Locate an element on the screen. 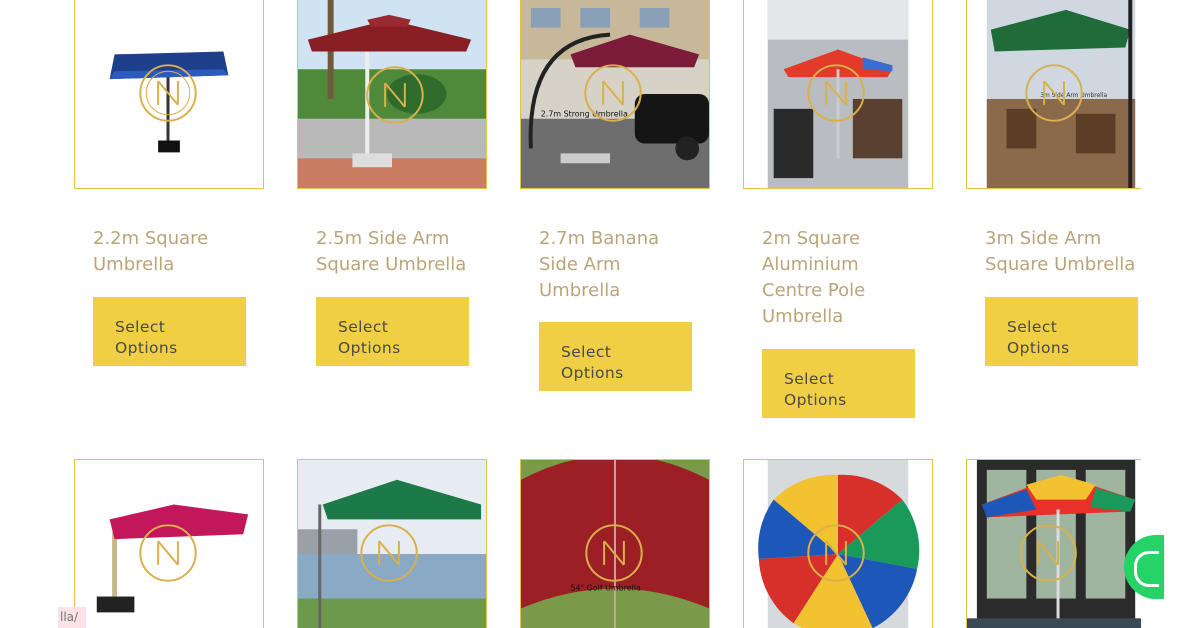 The width and height of the screenshot is (1200, 628). link-preview-tooltip: lla/ is located at coordinates (72, 617).